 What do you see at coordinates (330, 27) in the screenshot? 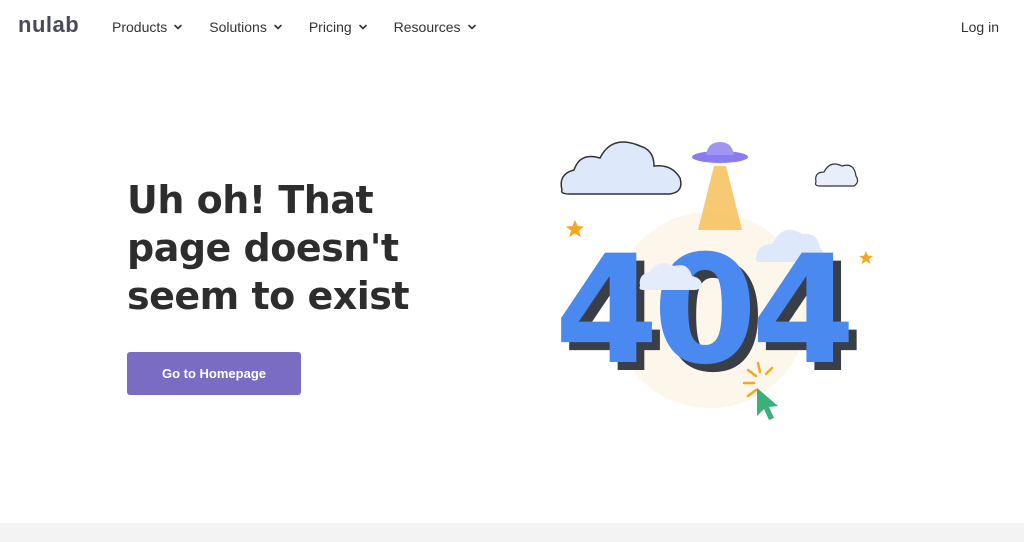
I see `nav-pricing-label: Pricing` at bounding box center [330, 27].